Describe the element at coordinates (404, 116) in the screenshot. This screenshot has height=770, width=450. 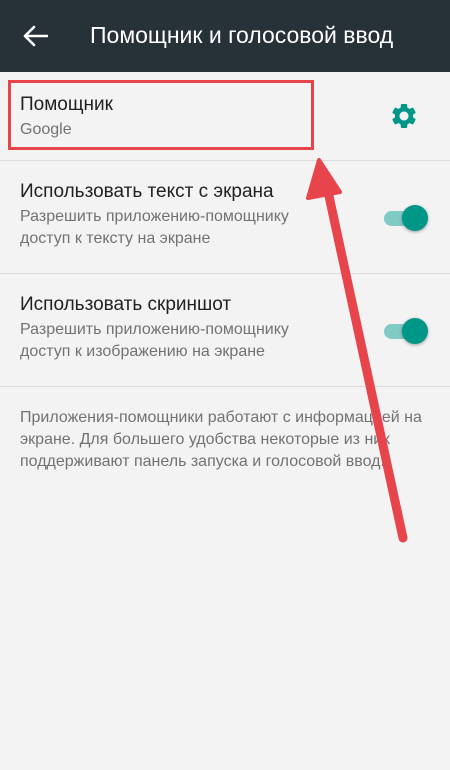
I see `gear-icon` at that location.